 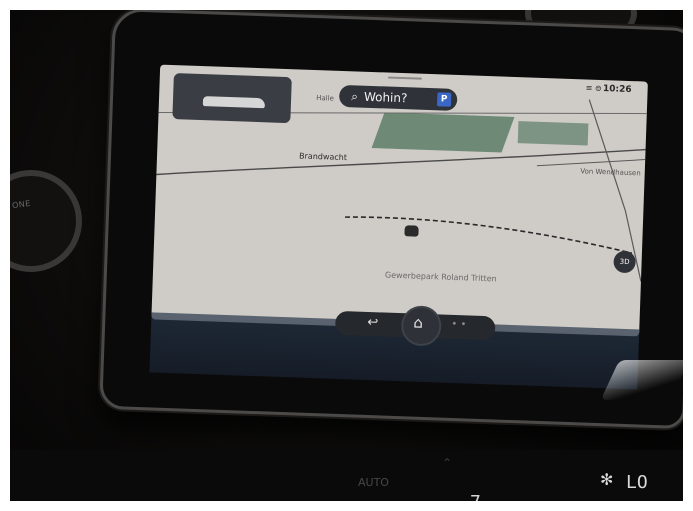 What do you see at coordinates (637, 482) in the screenshot?
I see `temperature-readout: LO` at bounding box center [637, 482].